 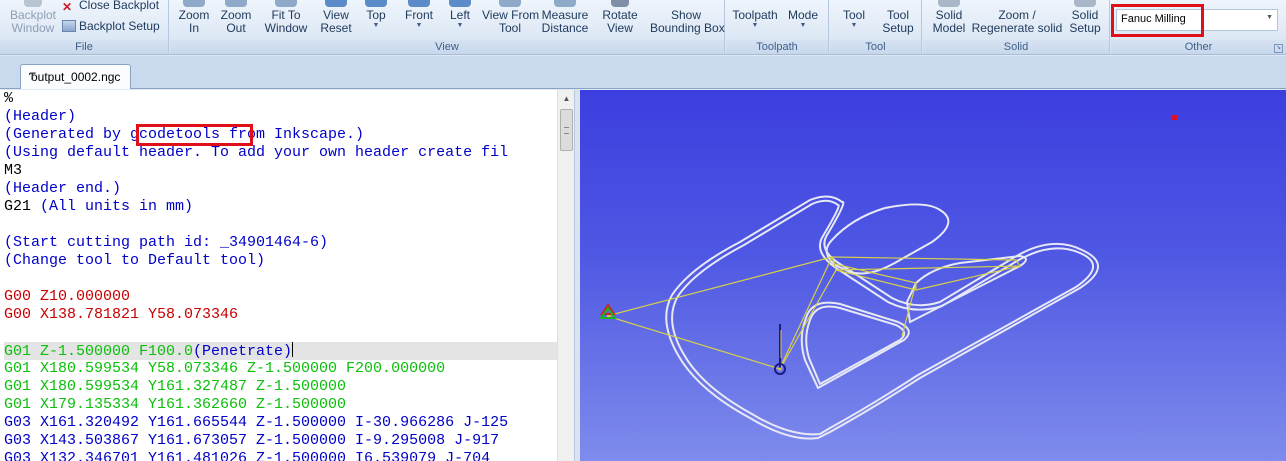 What do you see at coordinates (755, 15) in the screenshot?
I see `toolpath-button: Toolpath ▼` at bounding box center [755, 15].